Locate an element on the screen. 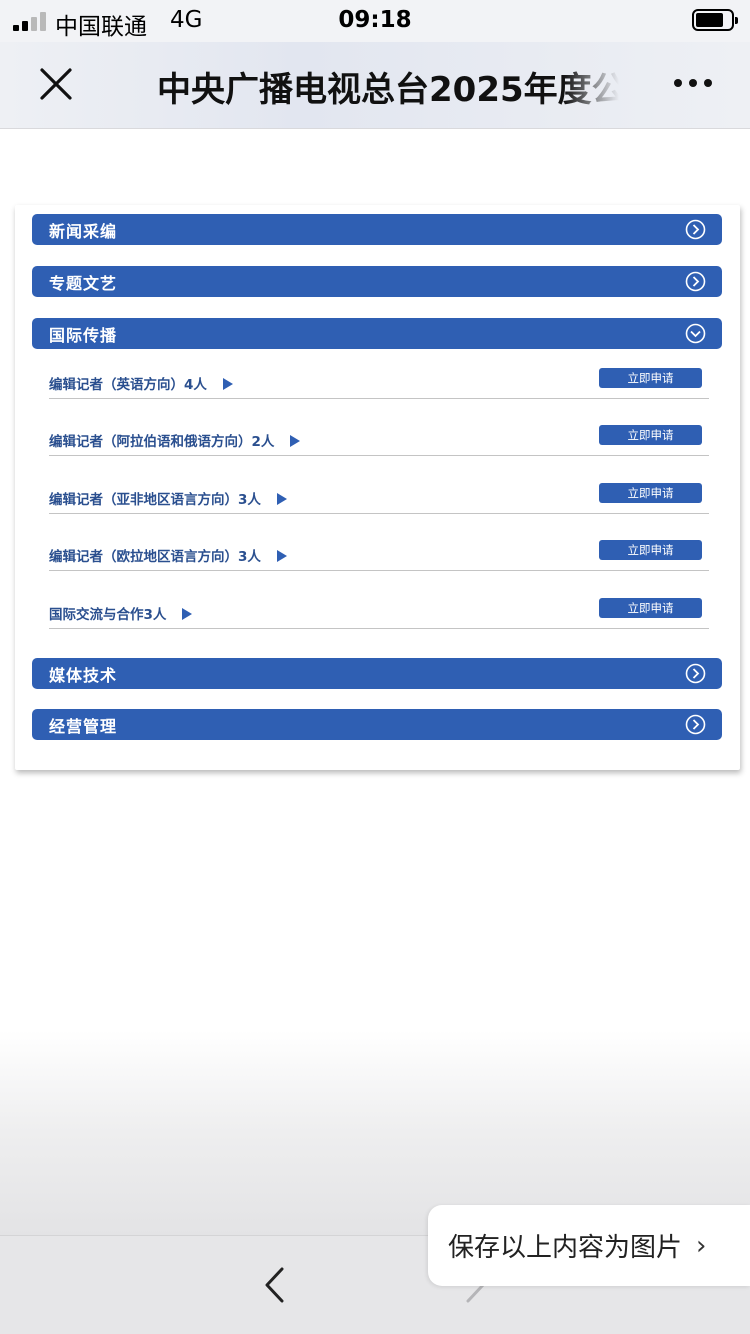 Image resolution: width=750 pixels, height=1334 pixels. section-news-editing: 新闻采编 is located at coordinates (377, 229).